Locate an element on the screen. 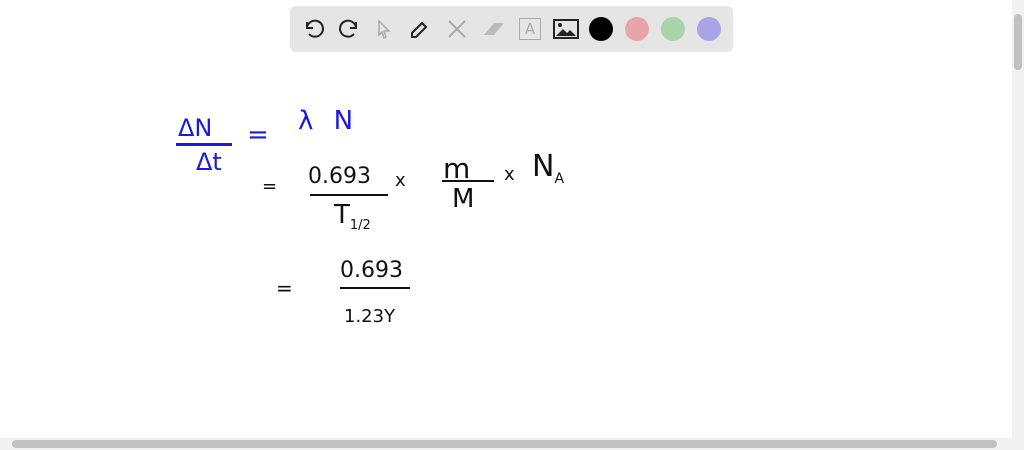 Image resolution: width=1024 pixels, height=450 pixels. color-black is located at coordinates (601, 29).